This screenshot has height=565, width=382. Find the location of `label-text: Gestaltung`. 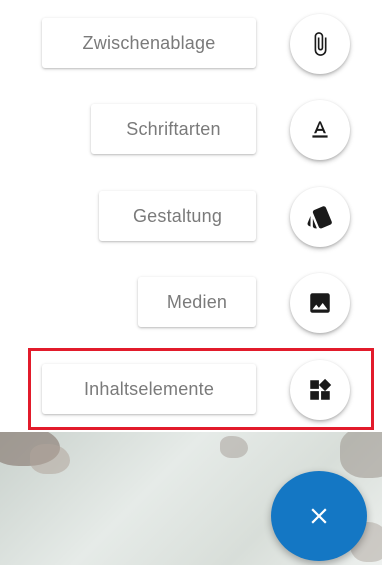

label-text: Gestaltung is located at coordinates (177, 215).